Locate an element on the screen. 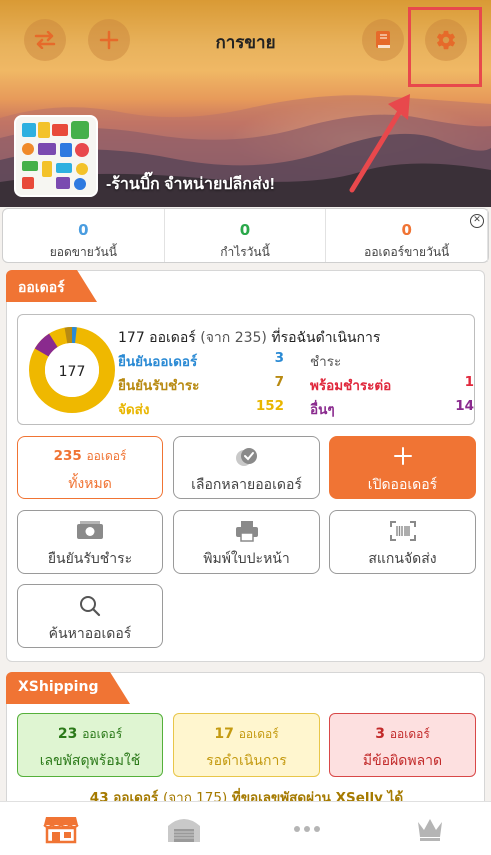  orders-today-value: 0 is located at coordinates (406, 230).